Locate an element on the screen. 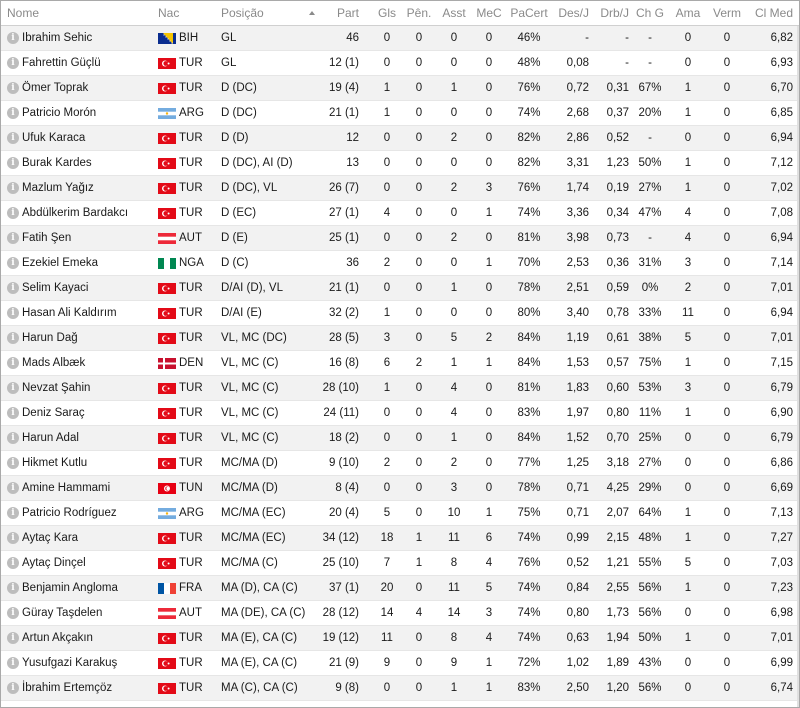  scrollbar is located at coordinates (798, 366).